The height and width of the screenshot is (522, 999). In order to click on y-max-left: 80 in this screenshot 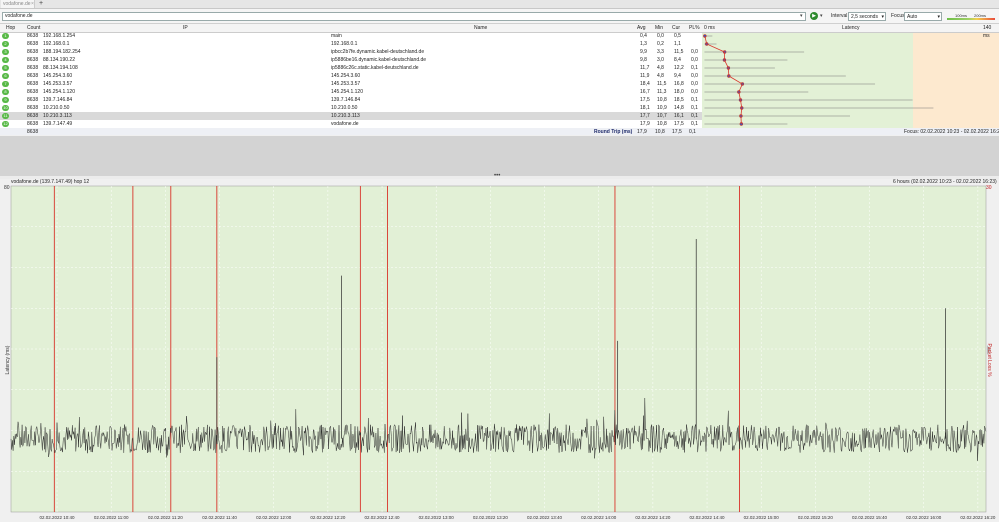, I will do `click(7, 188)`.